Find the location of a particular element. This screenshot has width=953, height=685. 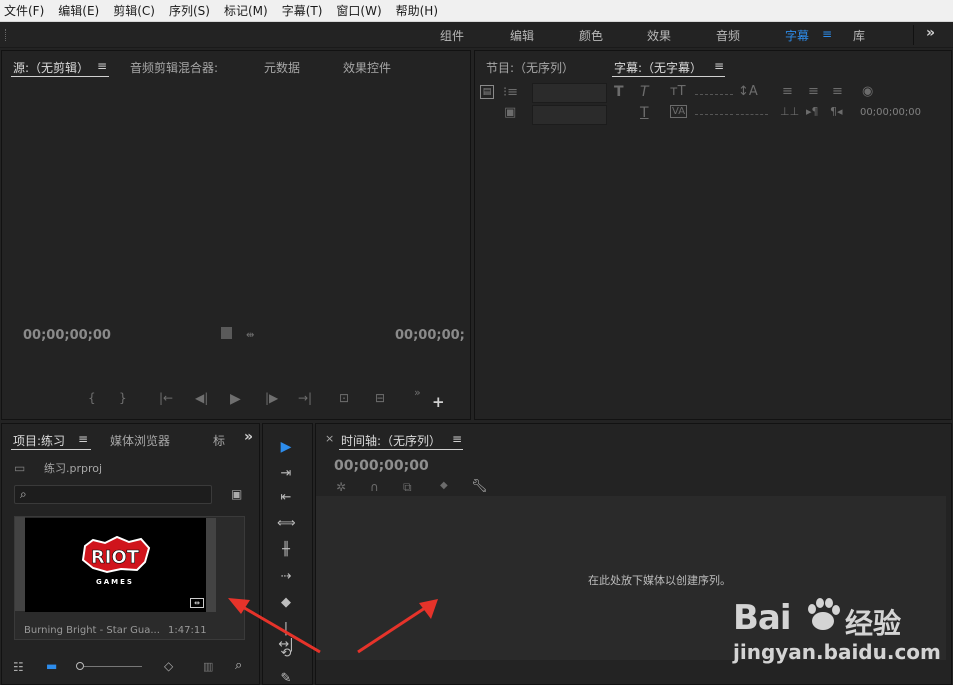

annotation-arrows is located at coordinates (333, 626).